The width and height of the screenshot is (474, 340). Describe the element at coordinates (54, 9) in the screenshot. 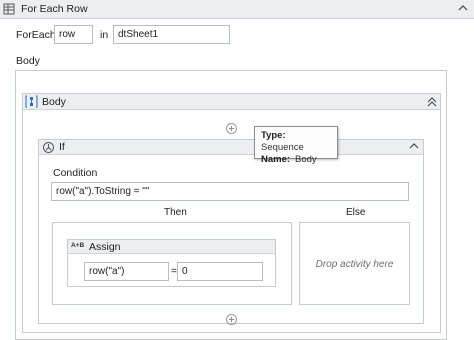

I see `foreach-title: For Each Row` at that location.